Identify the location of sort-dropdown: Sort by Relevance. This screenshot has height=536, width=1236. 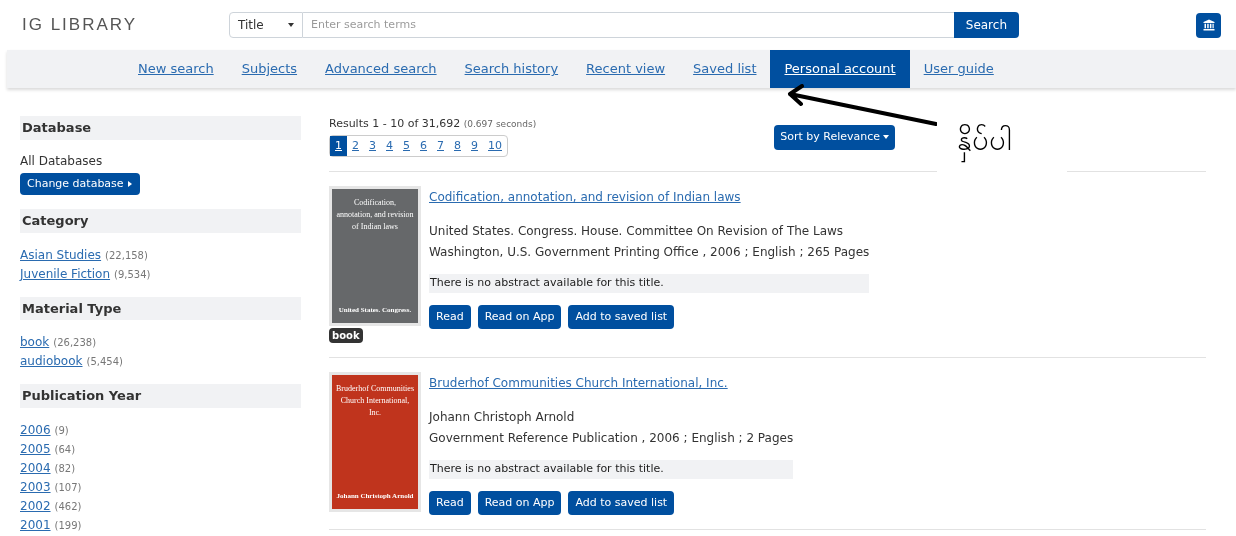
(834, 137).